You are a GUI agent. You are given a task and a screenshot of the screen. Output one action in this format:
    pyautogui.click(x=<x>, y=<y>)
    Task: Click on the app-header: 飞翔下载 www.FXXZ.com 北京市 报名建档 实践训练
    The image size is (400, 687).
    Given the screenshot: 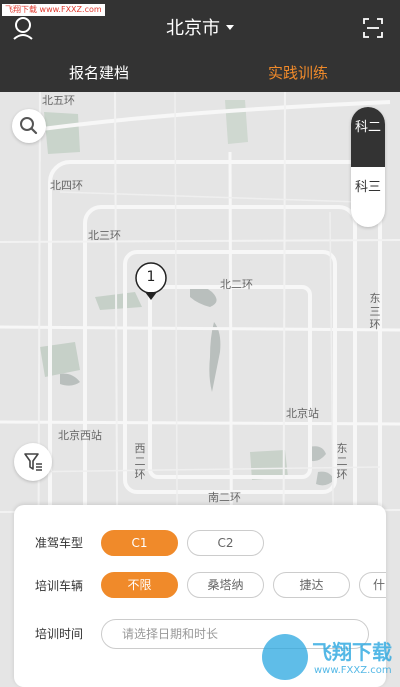 What is the action you would take?
    pyautogui.click(x=200, y=46)
    